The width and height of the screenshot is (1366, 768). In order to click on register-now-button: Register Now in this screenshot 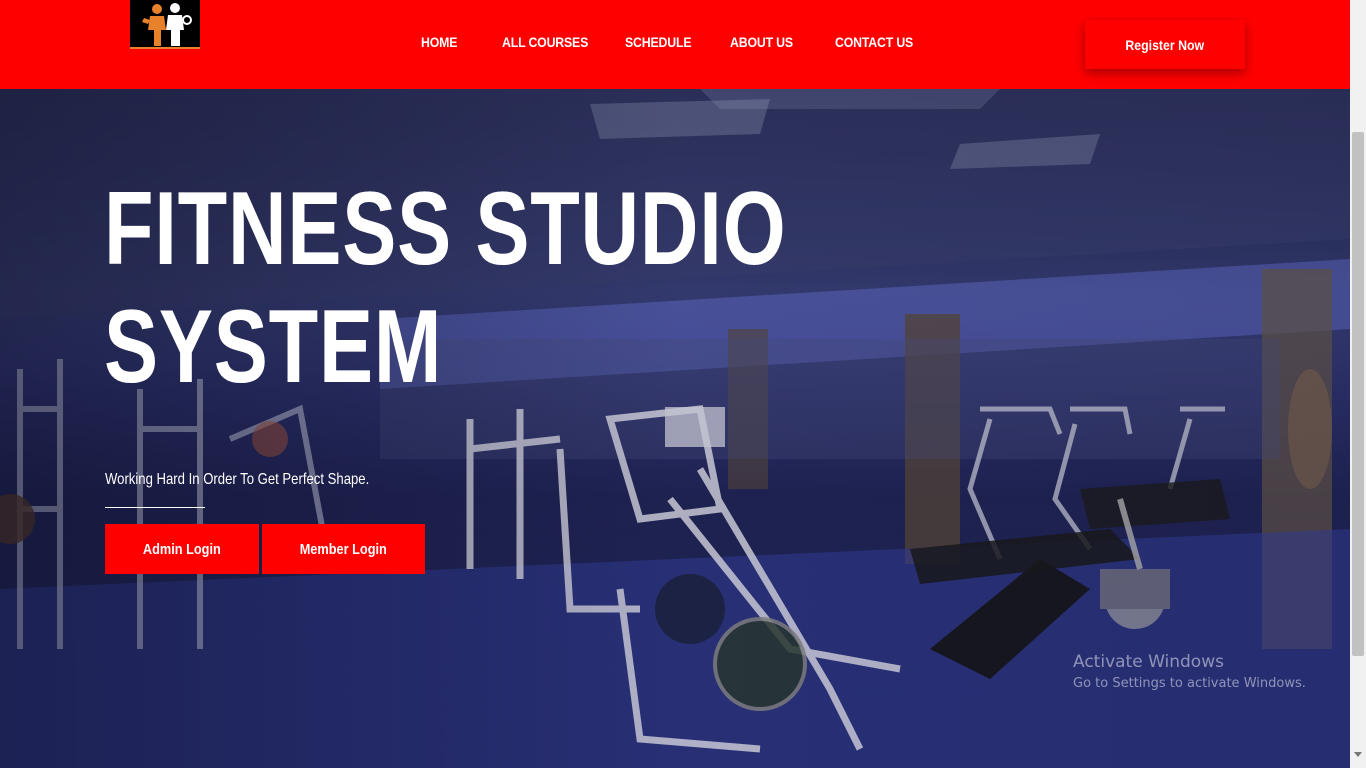, I will do `click(1165, 44)`.